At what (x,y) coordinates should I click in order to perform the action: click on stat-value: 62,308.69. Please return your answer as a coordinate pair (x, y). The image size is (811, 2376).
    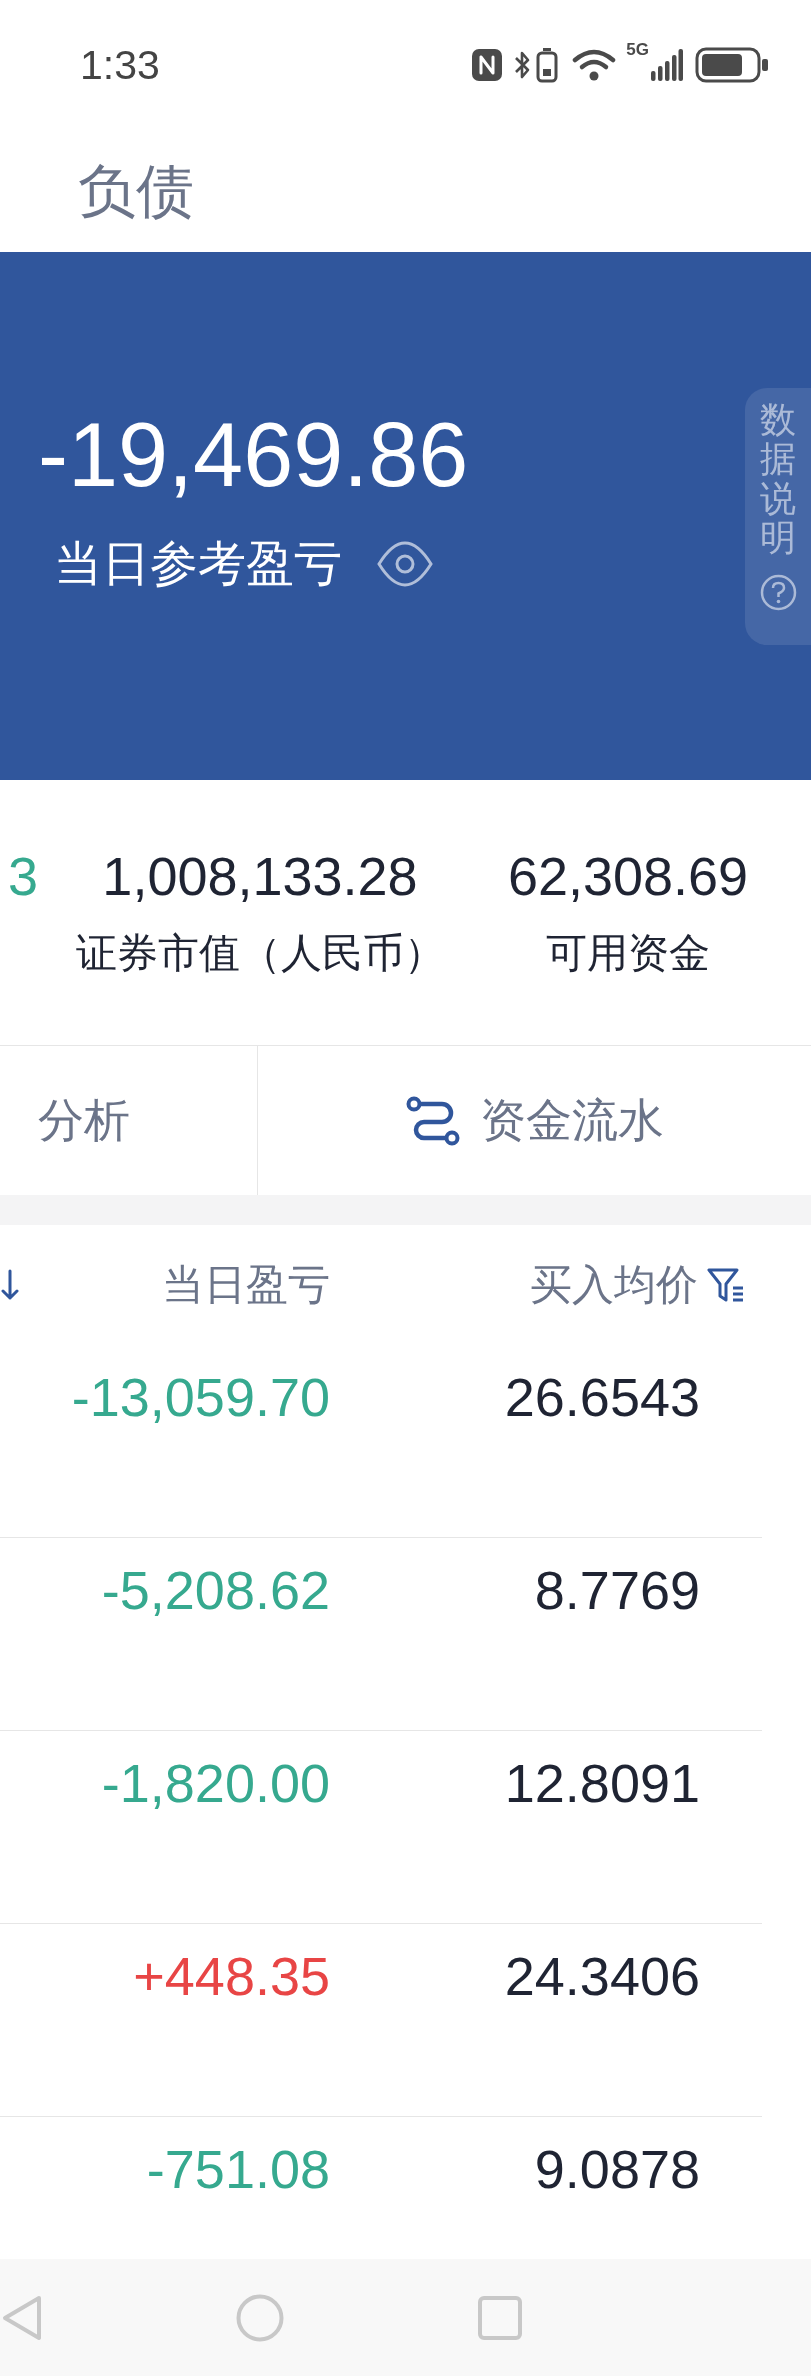
    Looking at the image, I should click on (628, 876).